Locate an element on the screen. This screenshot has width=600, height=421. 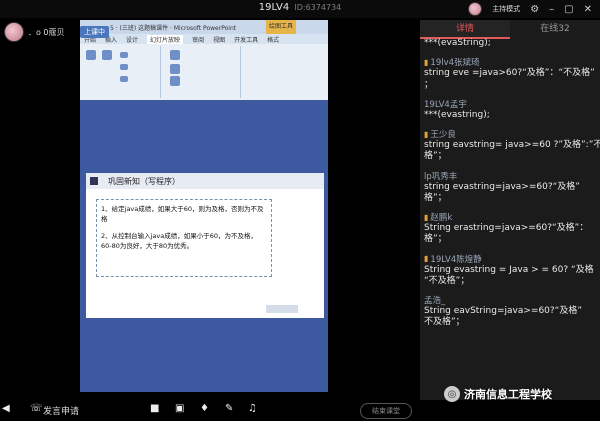
ppt-tab-design: 设计 is located at coordinates (132, 39).